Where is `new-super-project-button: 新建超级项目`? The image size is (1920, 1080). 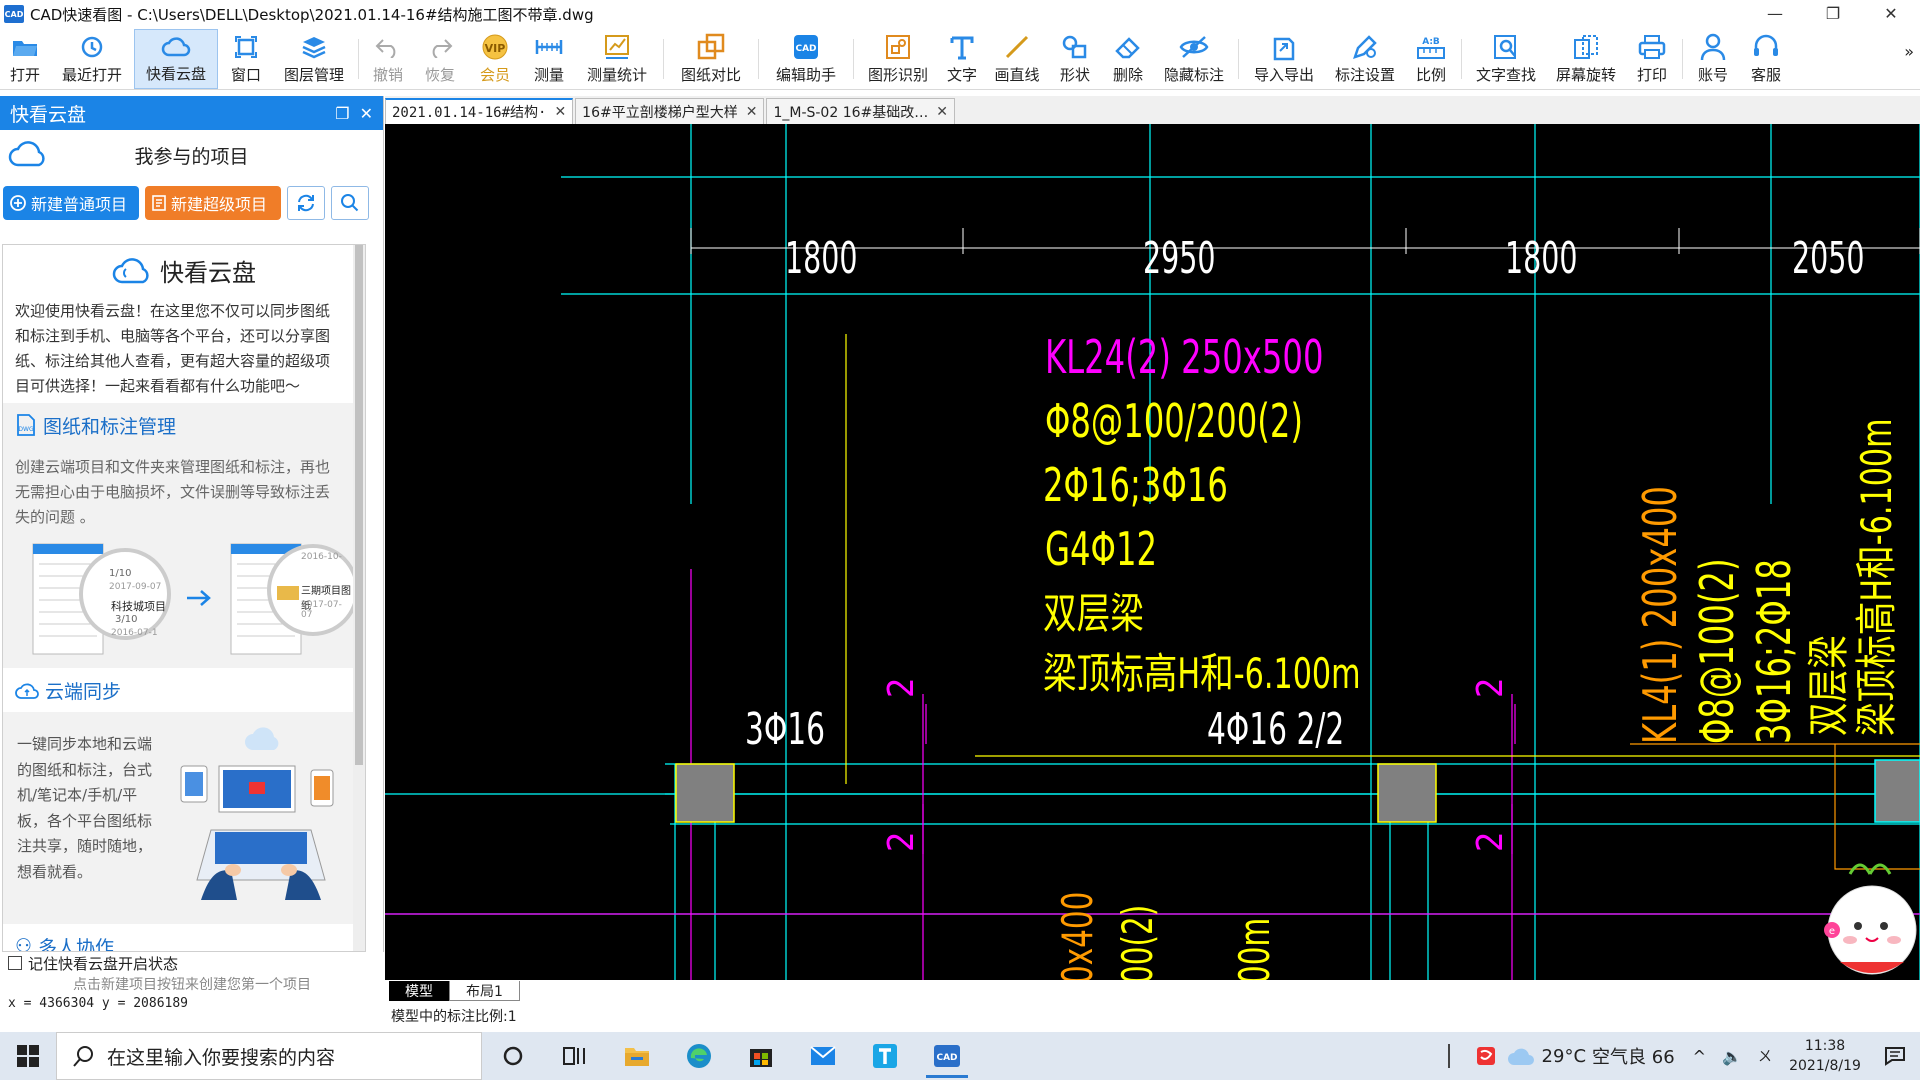 new-super-project-button: 新建超级项目 is located at coordinates (213, 203).